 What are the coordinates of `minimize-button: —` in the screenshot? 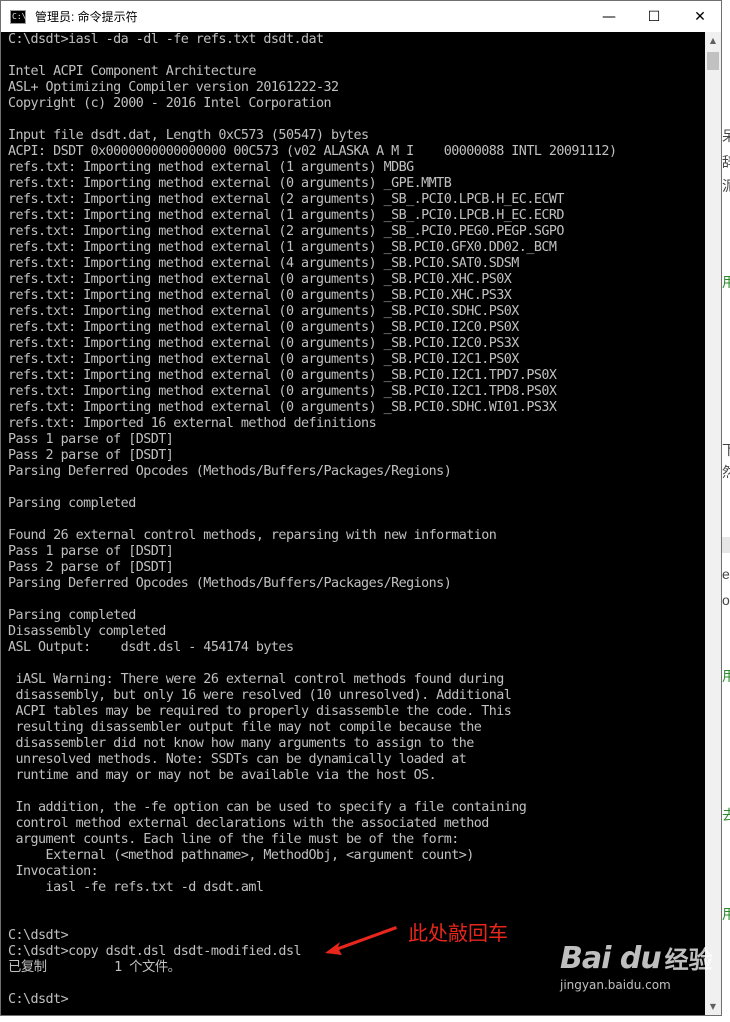 It's located at (609, 16).